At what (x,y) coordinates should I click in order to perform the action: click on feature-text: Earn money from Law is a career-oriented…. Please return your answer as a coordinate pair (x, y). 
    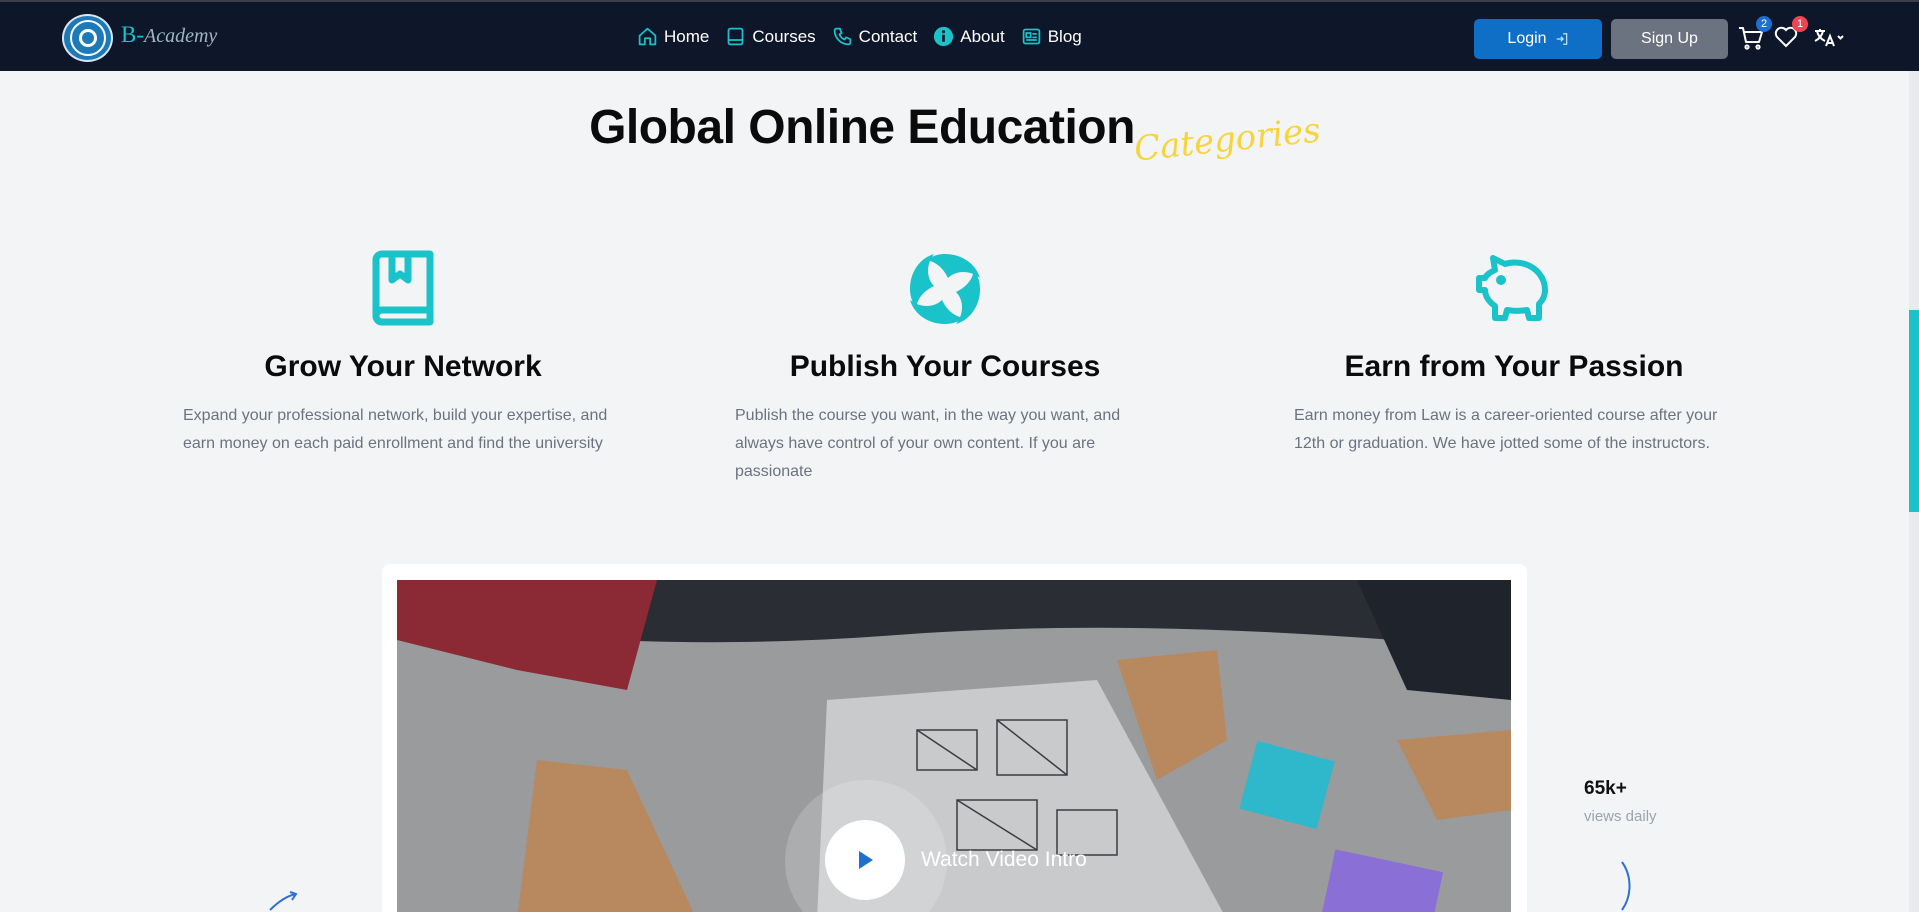
    Looking at the image, I should click on (1506, 429).